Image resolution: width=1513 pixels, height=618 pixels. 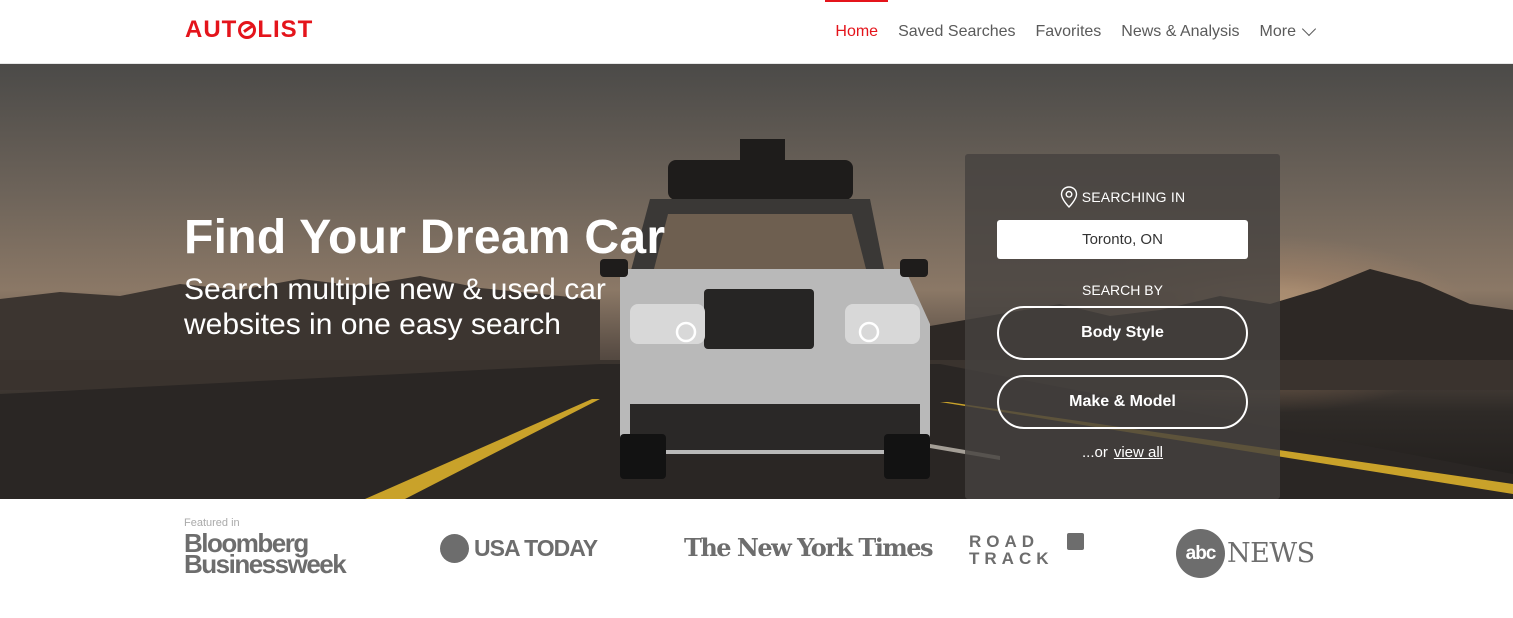 I want to click on nav-more: More, so click(x=1288, y=31).